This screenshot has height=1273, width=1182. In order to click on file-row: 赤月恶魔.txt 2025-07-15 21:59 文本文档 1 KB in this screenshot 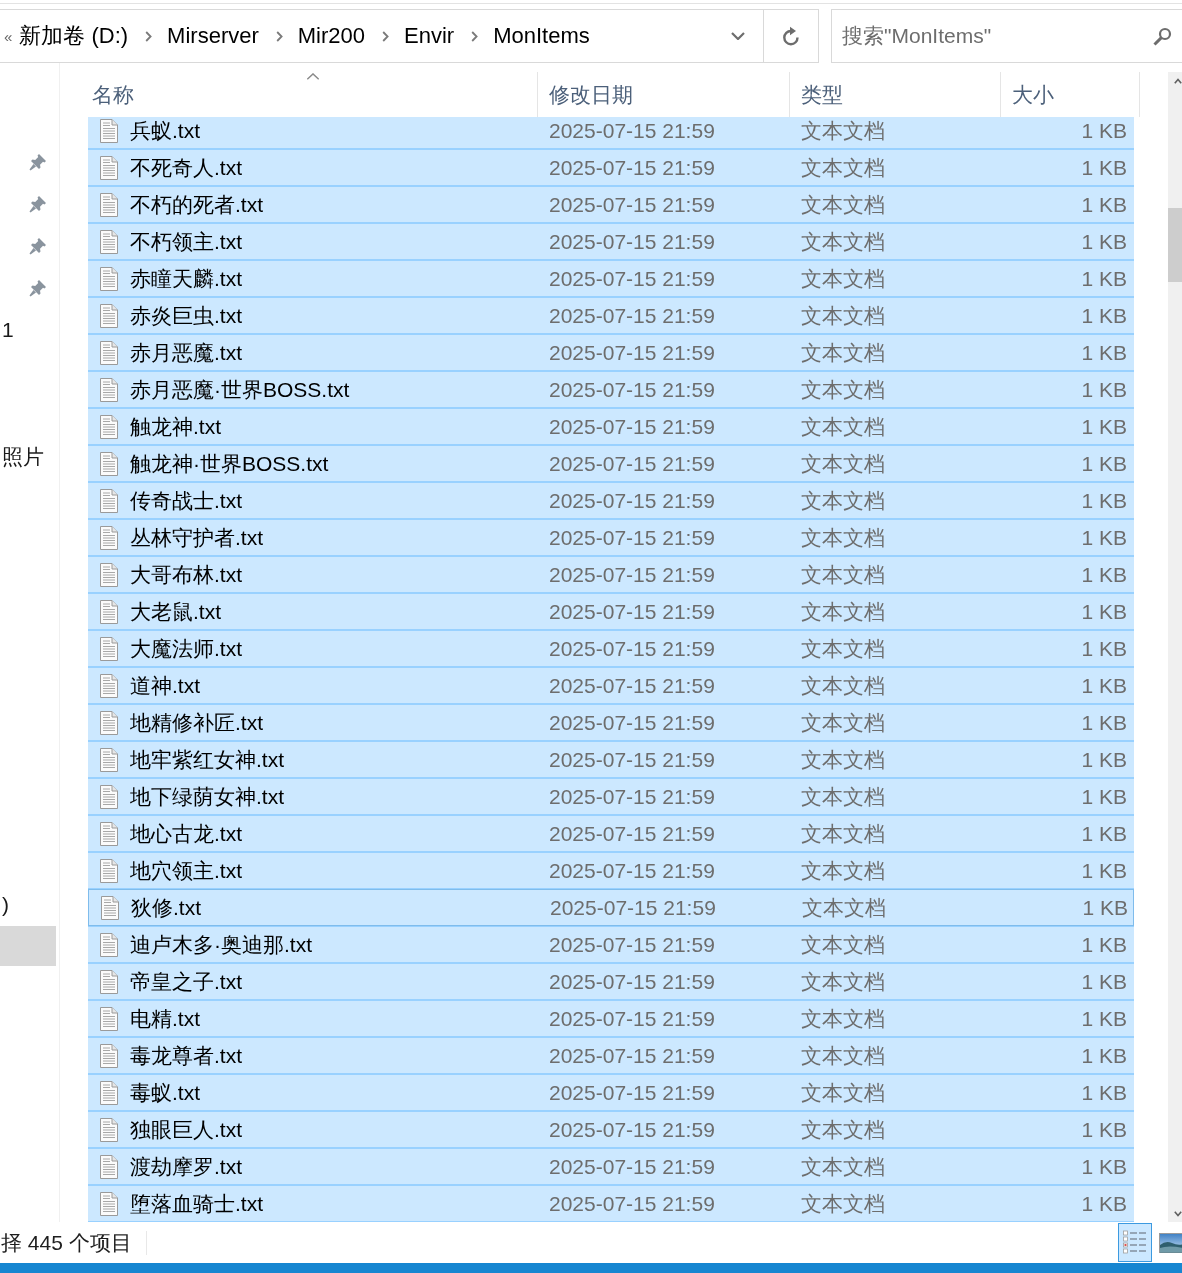, I will do `click(611, 352)`.